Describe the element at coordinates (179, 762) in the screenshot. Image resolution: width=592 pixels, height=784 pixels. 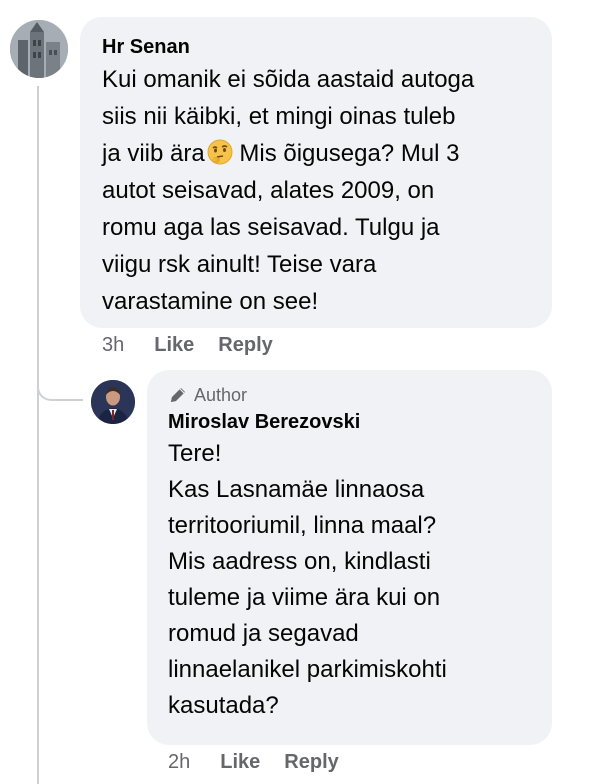
I see `comment-timestamp: 2h` at that location.